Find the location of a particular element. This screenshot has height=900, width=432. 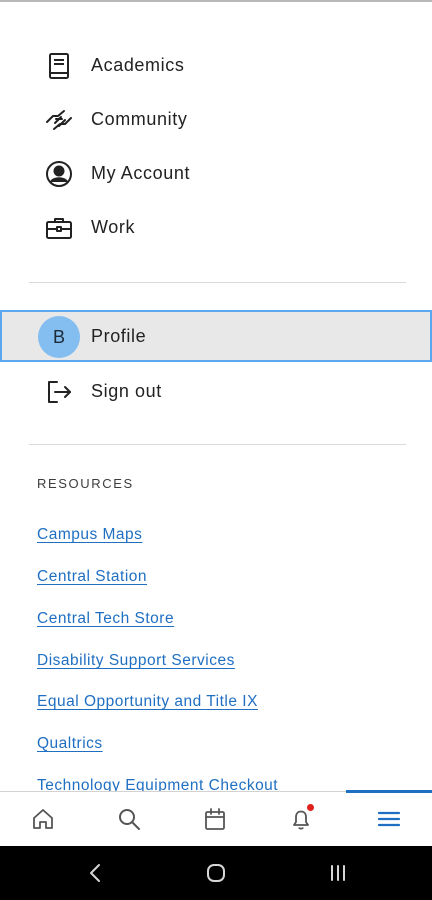

profile-label: Profile is located at coordinates (119, 336).